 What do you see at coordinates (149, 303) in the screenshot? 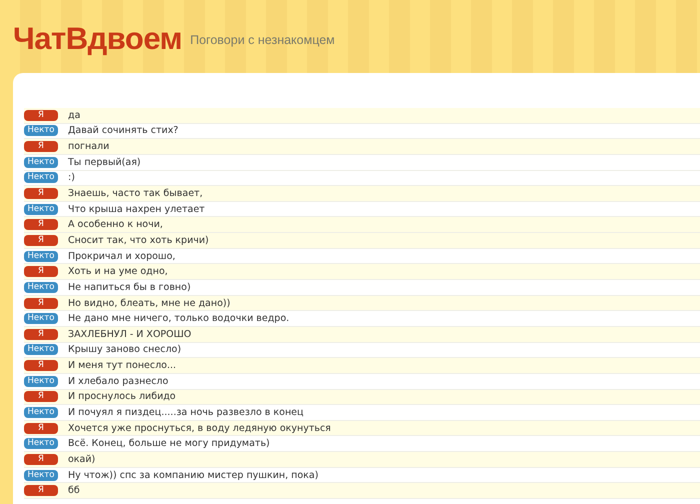
I see `message-text: Но видно, блеать, мне не дано))` at bounding box center [149, 303].